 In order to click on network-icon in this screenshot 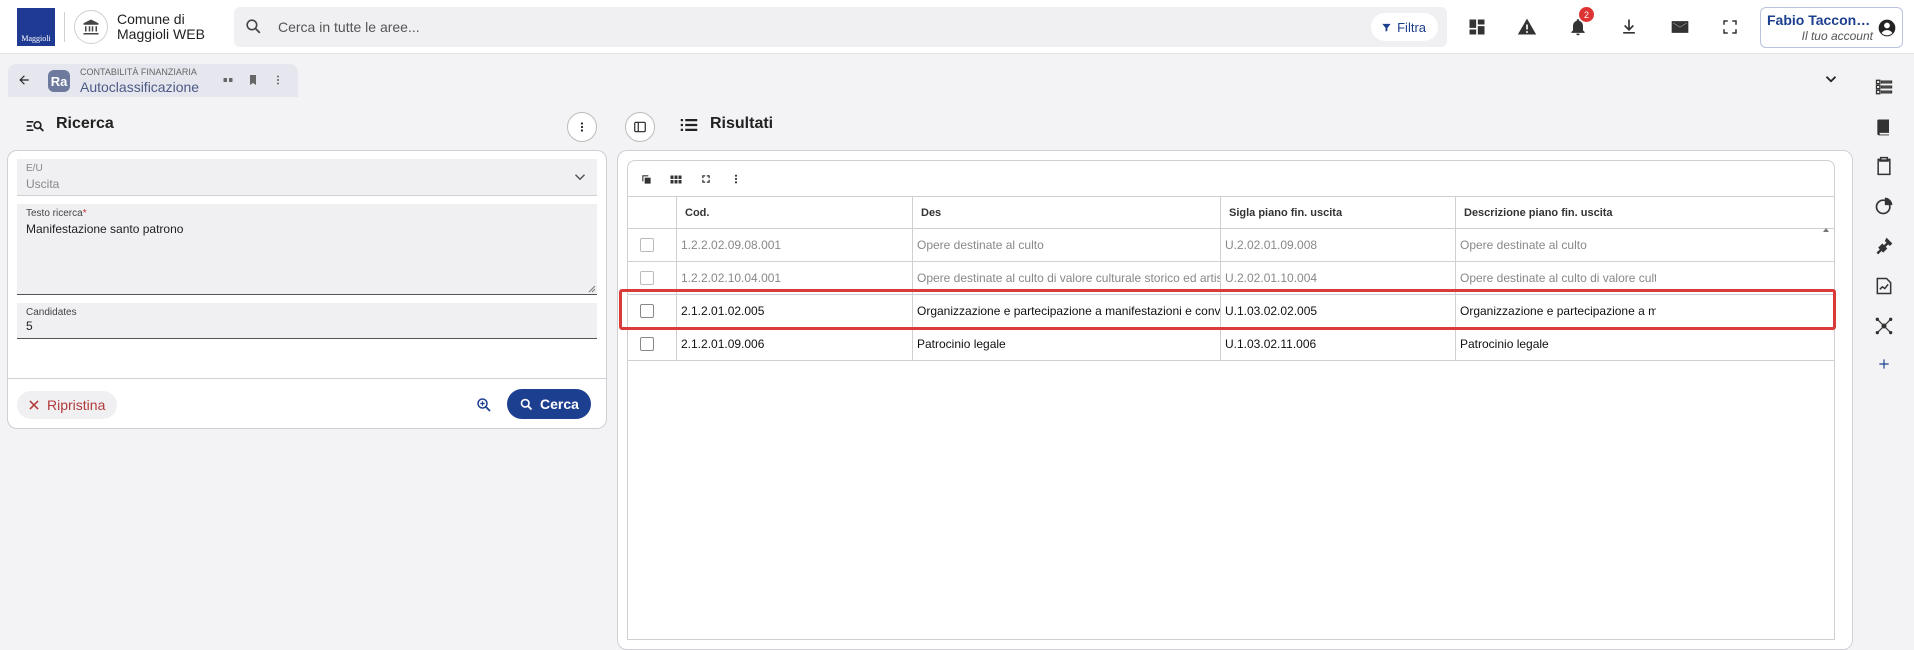, I will do `click(1884, 326)`.